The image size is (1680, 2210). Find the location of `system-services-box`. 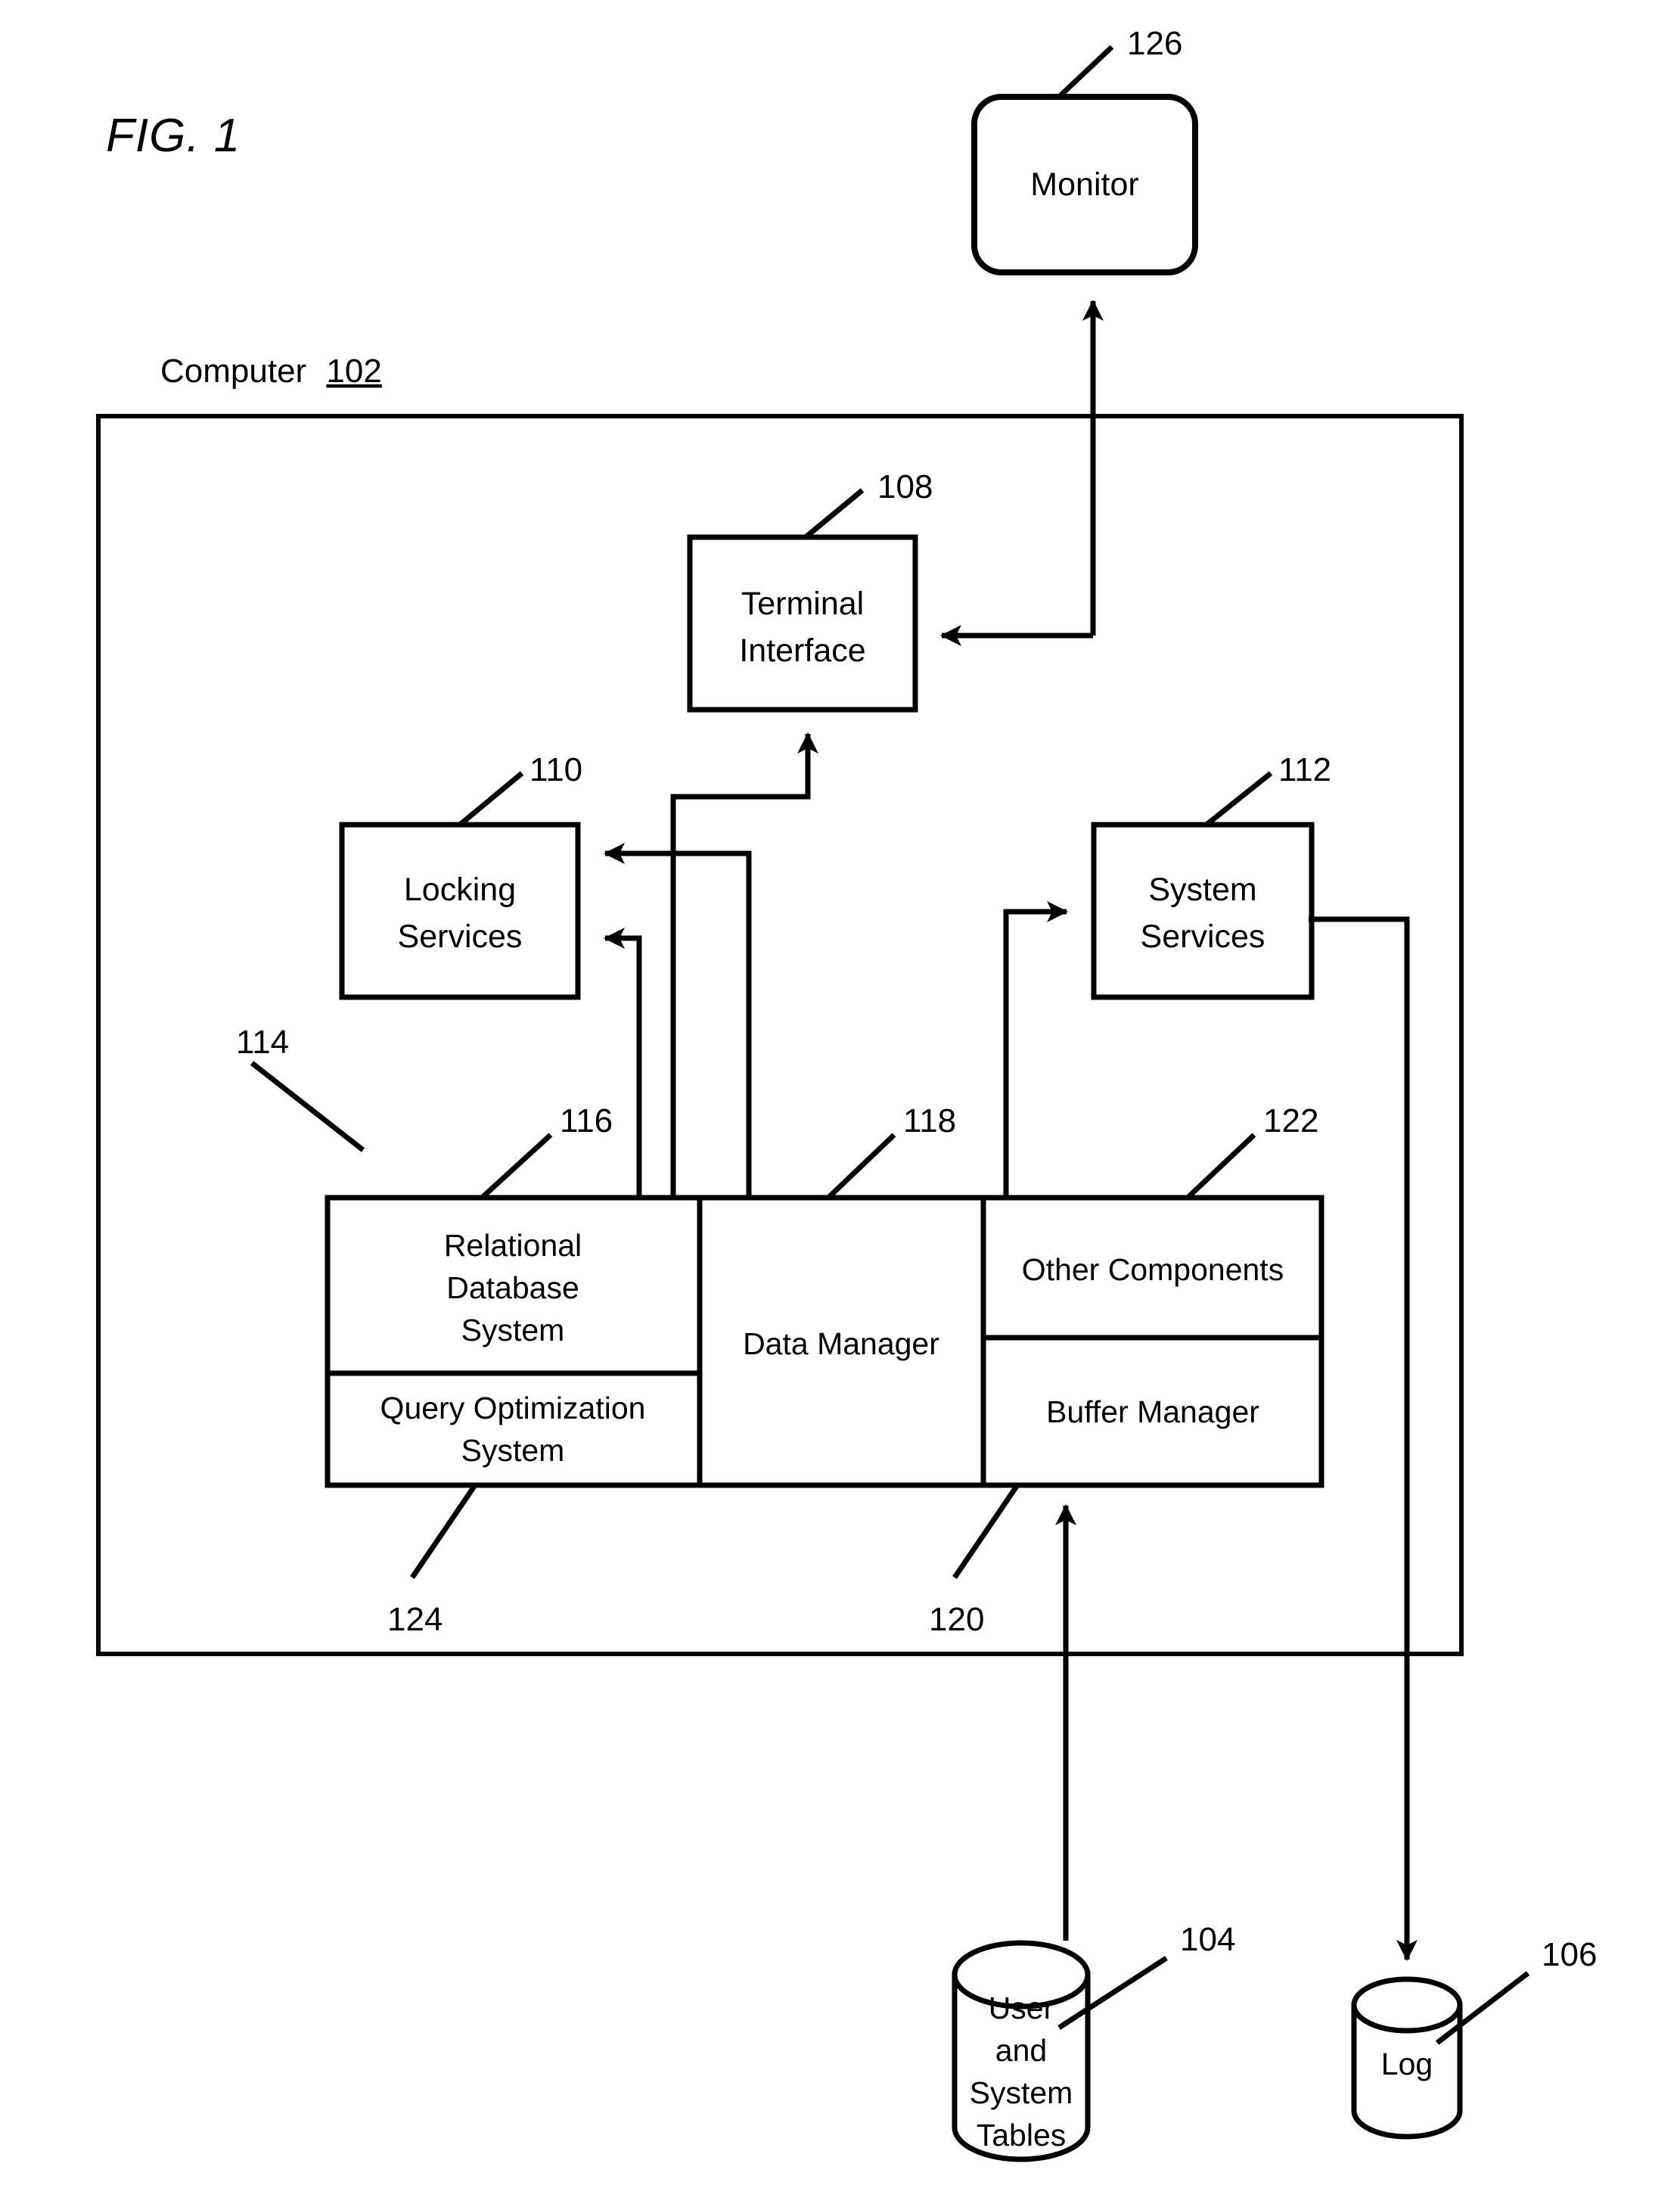

system-services-box is located at coordinates (1203, 911).